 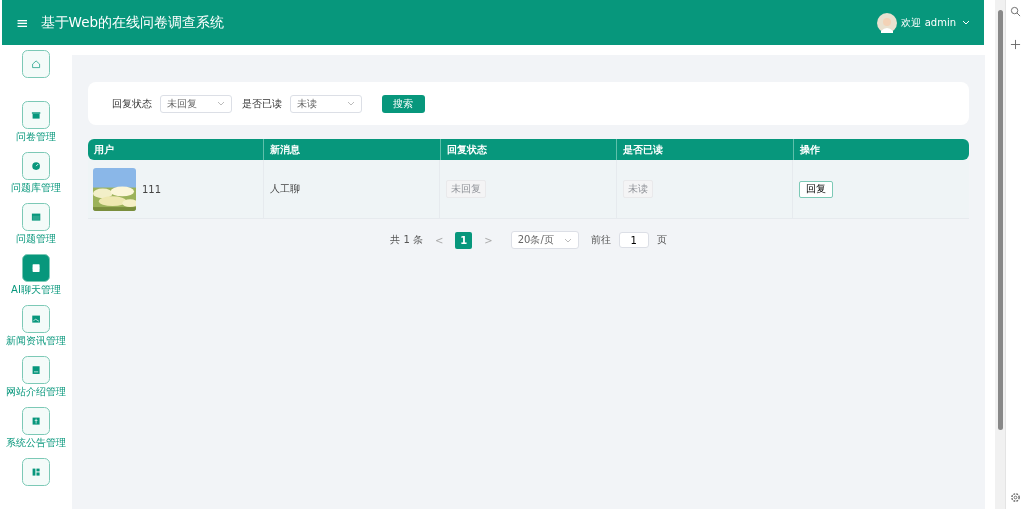 What do you see at coordinates (928, 22) in the screenshot?
I see `user-menu: 欢迎 admin` at bounding box center [928, 22].